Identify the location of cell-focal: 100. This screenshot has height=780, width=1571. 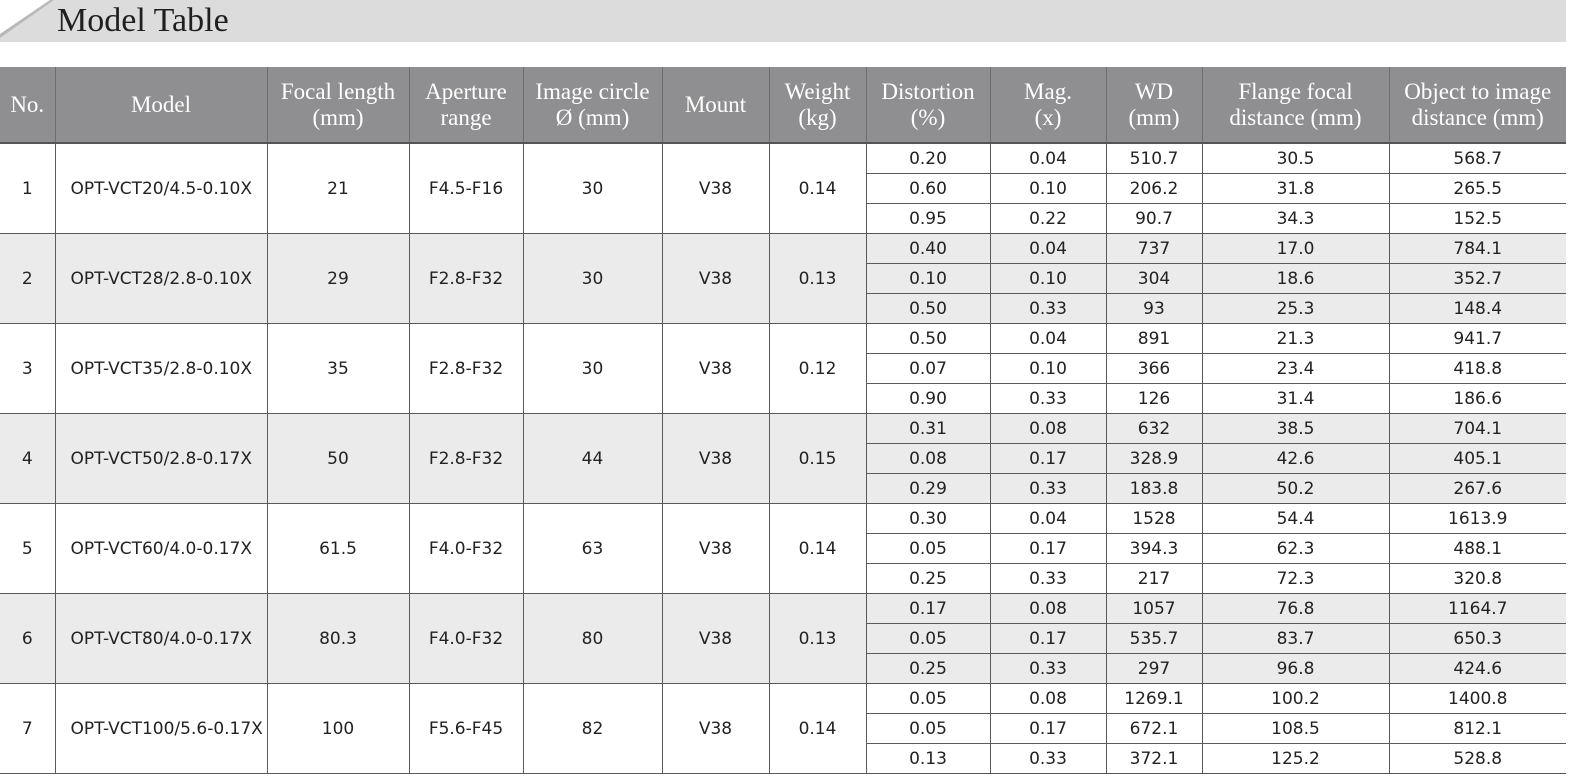
(338, 728).